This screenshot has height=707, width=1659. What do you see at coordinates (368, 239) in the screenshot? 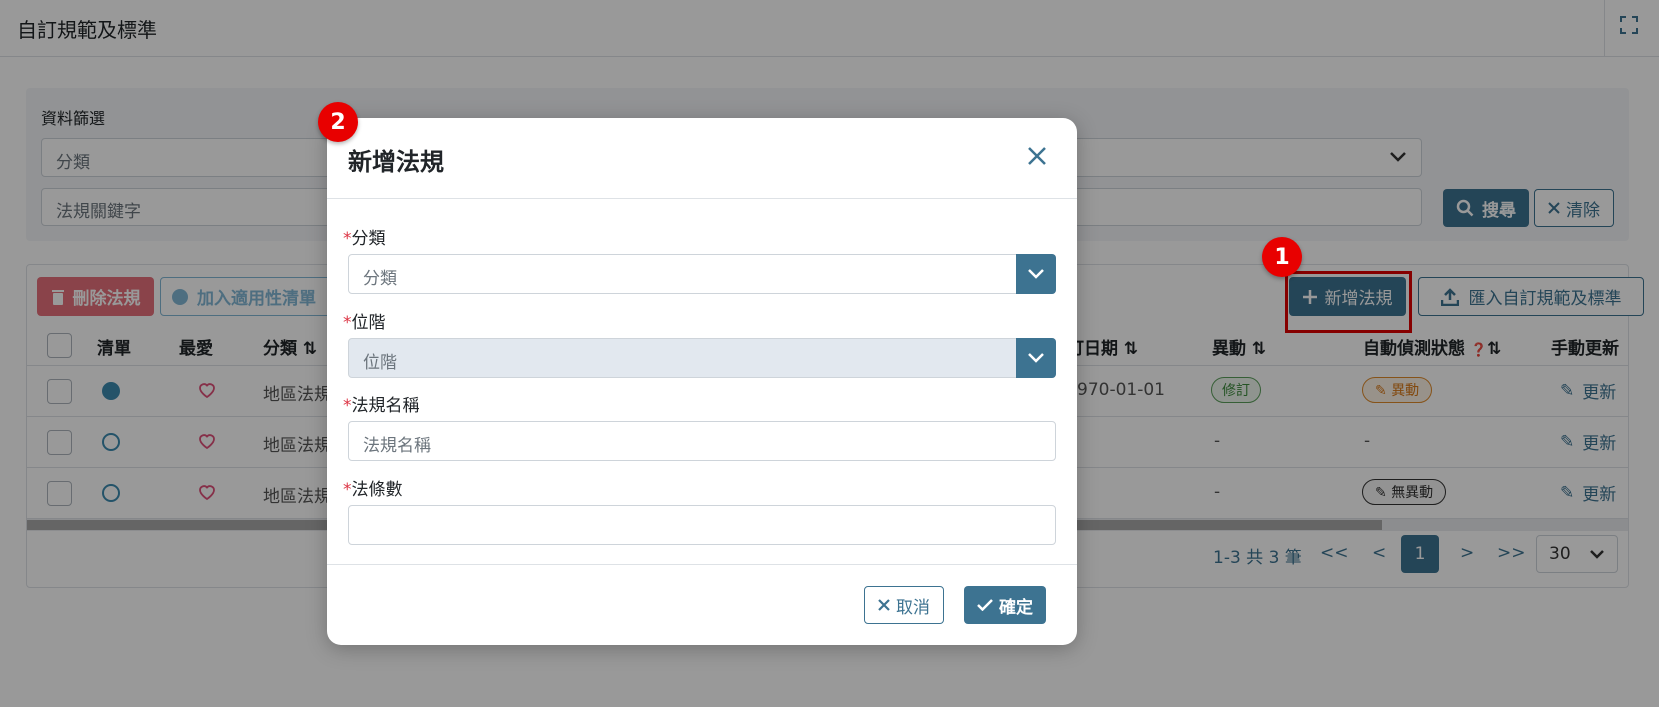
I see `category-label-text: 分類` at bounding box center [368, 239].